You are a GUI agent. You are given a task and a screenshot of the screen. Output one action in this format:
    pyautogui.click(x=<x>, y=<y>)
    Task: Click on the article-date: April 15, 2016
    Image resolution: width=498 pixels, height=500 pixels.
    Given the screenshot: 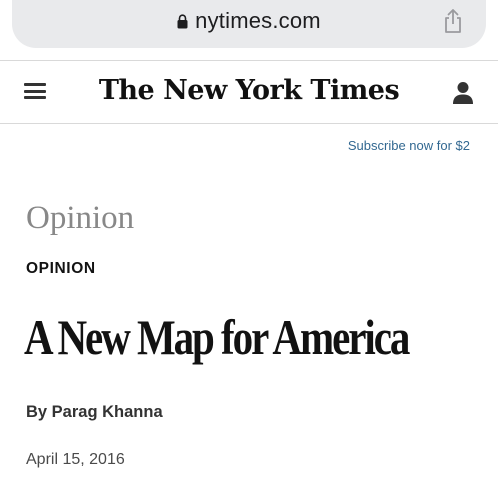 What is the action you would take?
    pyautogui.click(x=75, y=459)
    